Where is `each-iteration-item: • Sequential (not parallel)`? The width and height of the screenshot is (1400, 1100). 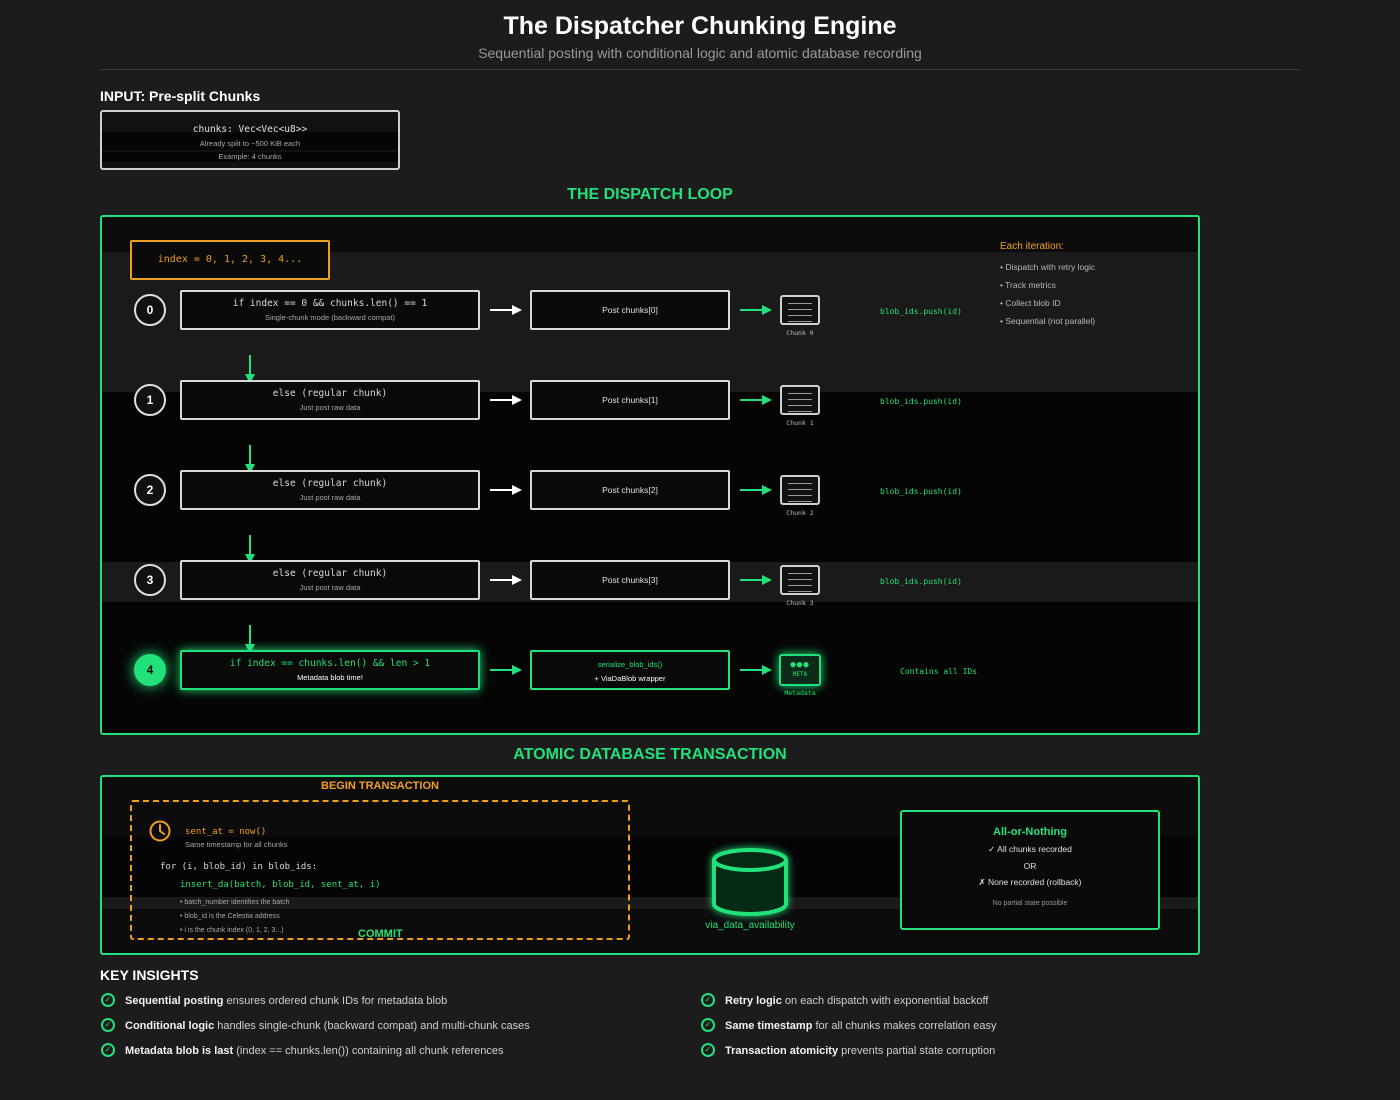 each-iteration-item: • Sequential (not parallel) is located at coordinates (1048, 321).